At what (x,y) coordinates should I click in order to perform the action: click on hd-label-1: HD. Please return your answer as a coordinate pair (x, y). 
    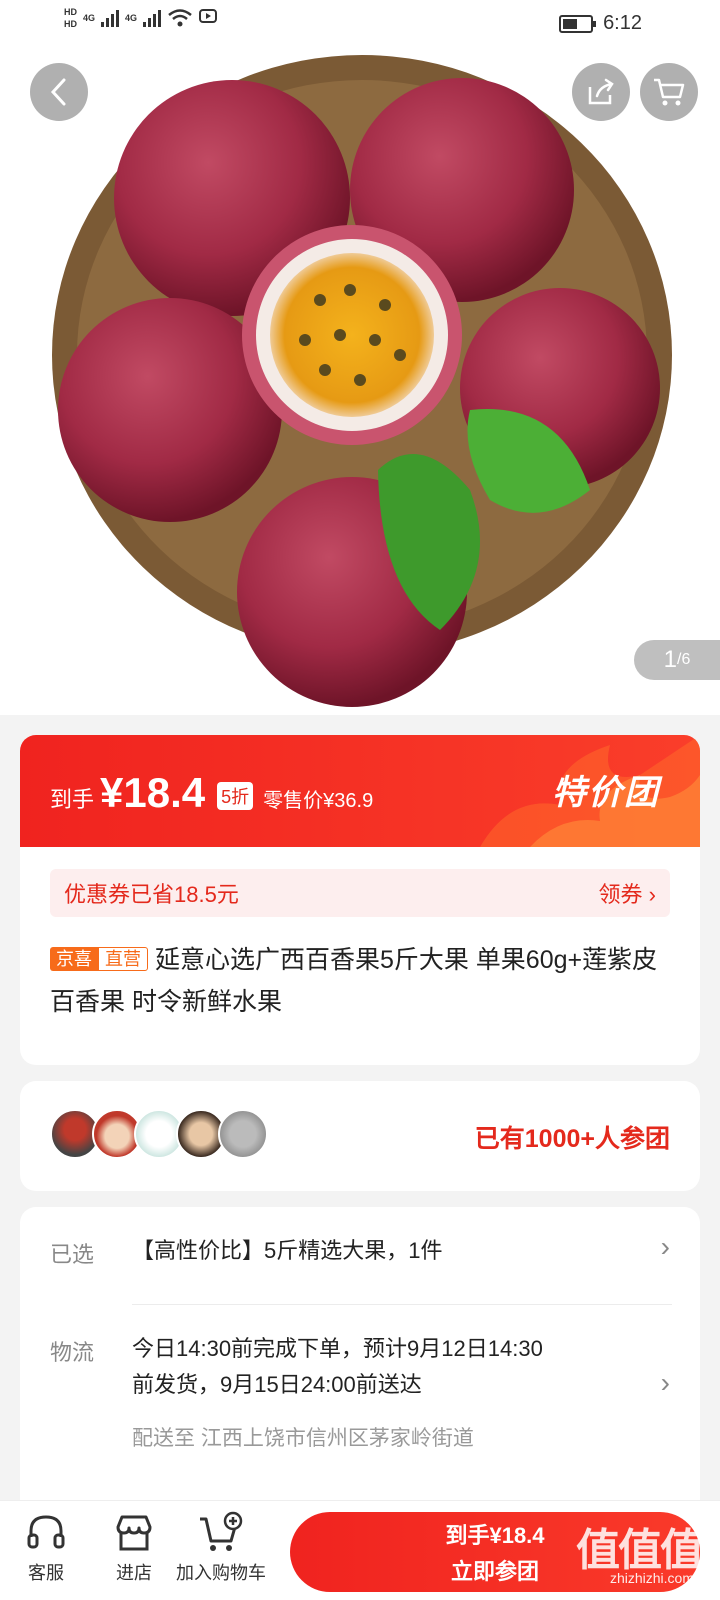
    Looking at the image, I should click on (70, 12).